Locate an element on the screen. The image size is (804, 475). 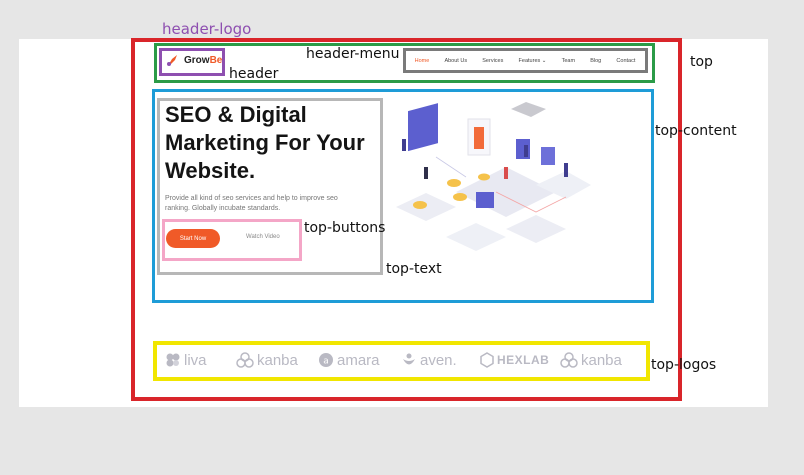
hexagon-icon is located at coordinates (487, 360).